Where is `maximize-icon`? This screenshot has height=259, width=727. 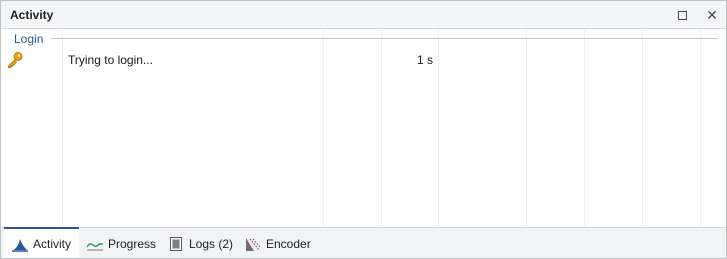
maximize-icon is located at coordinates (682, 15).